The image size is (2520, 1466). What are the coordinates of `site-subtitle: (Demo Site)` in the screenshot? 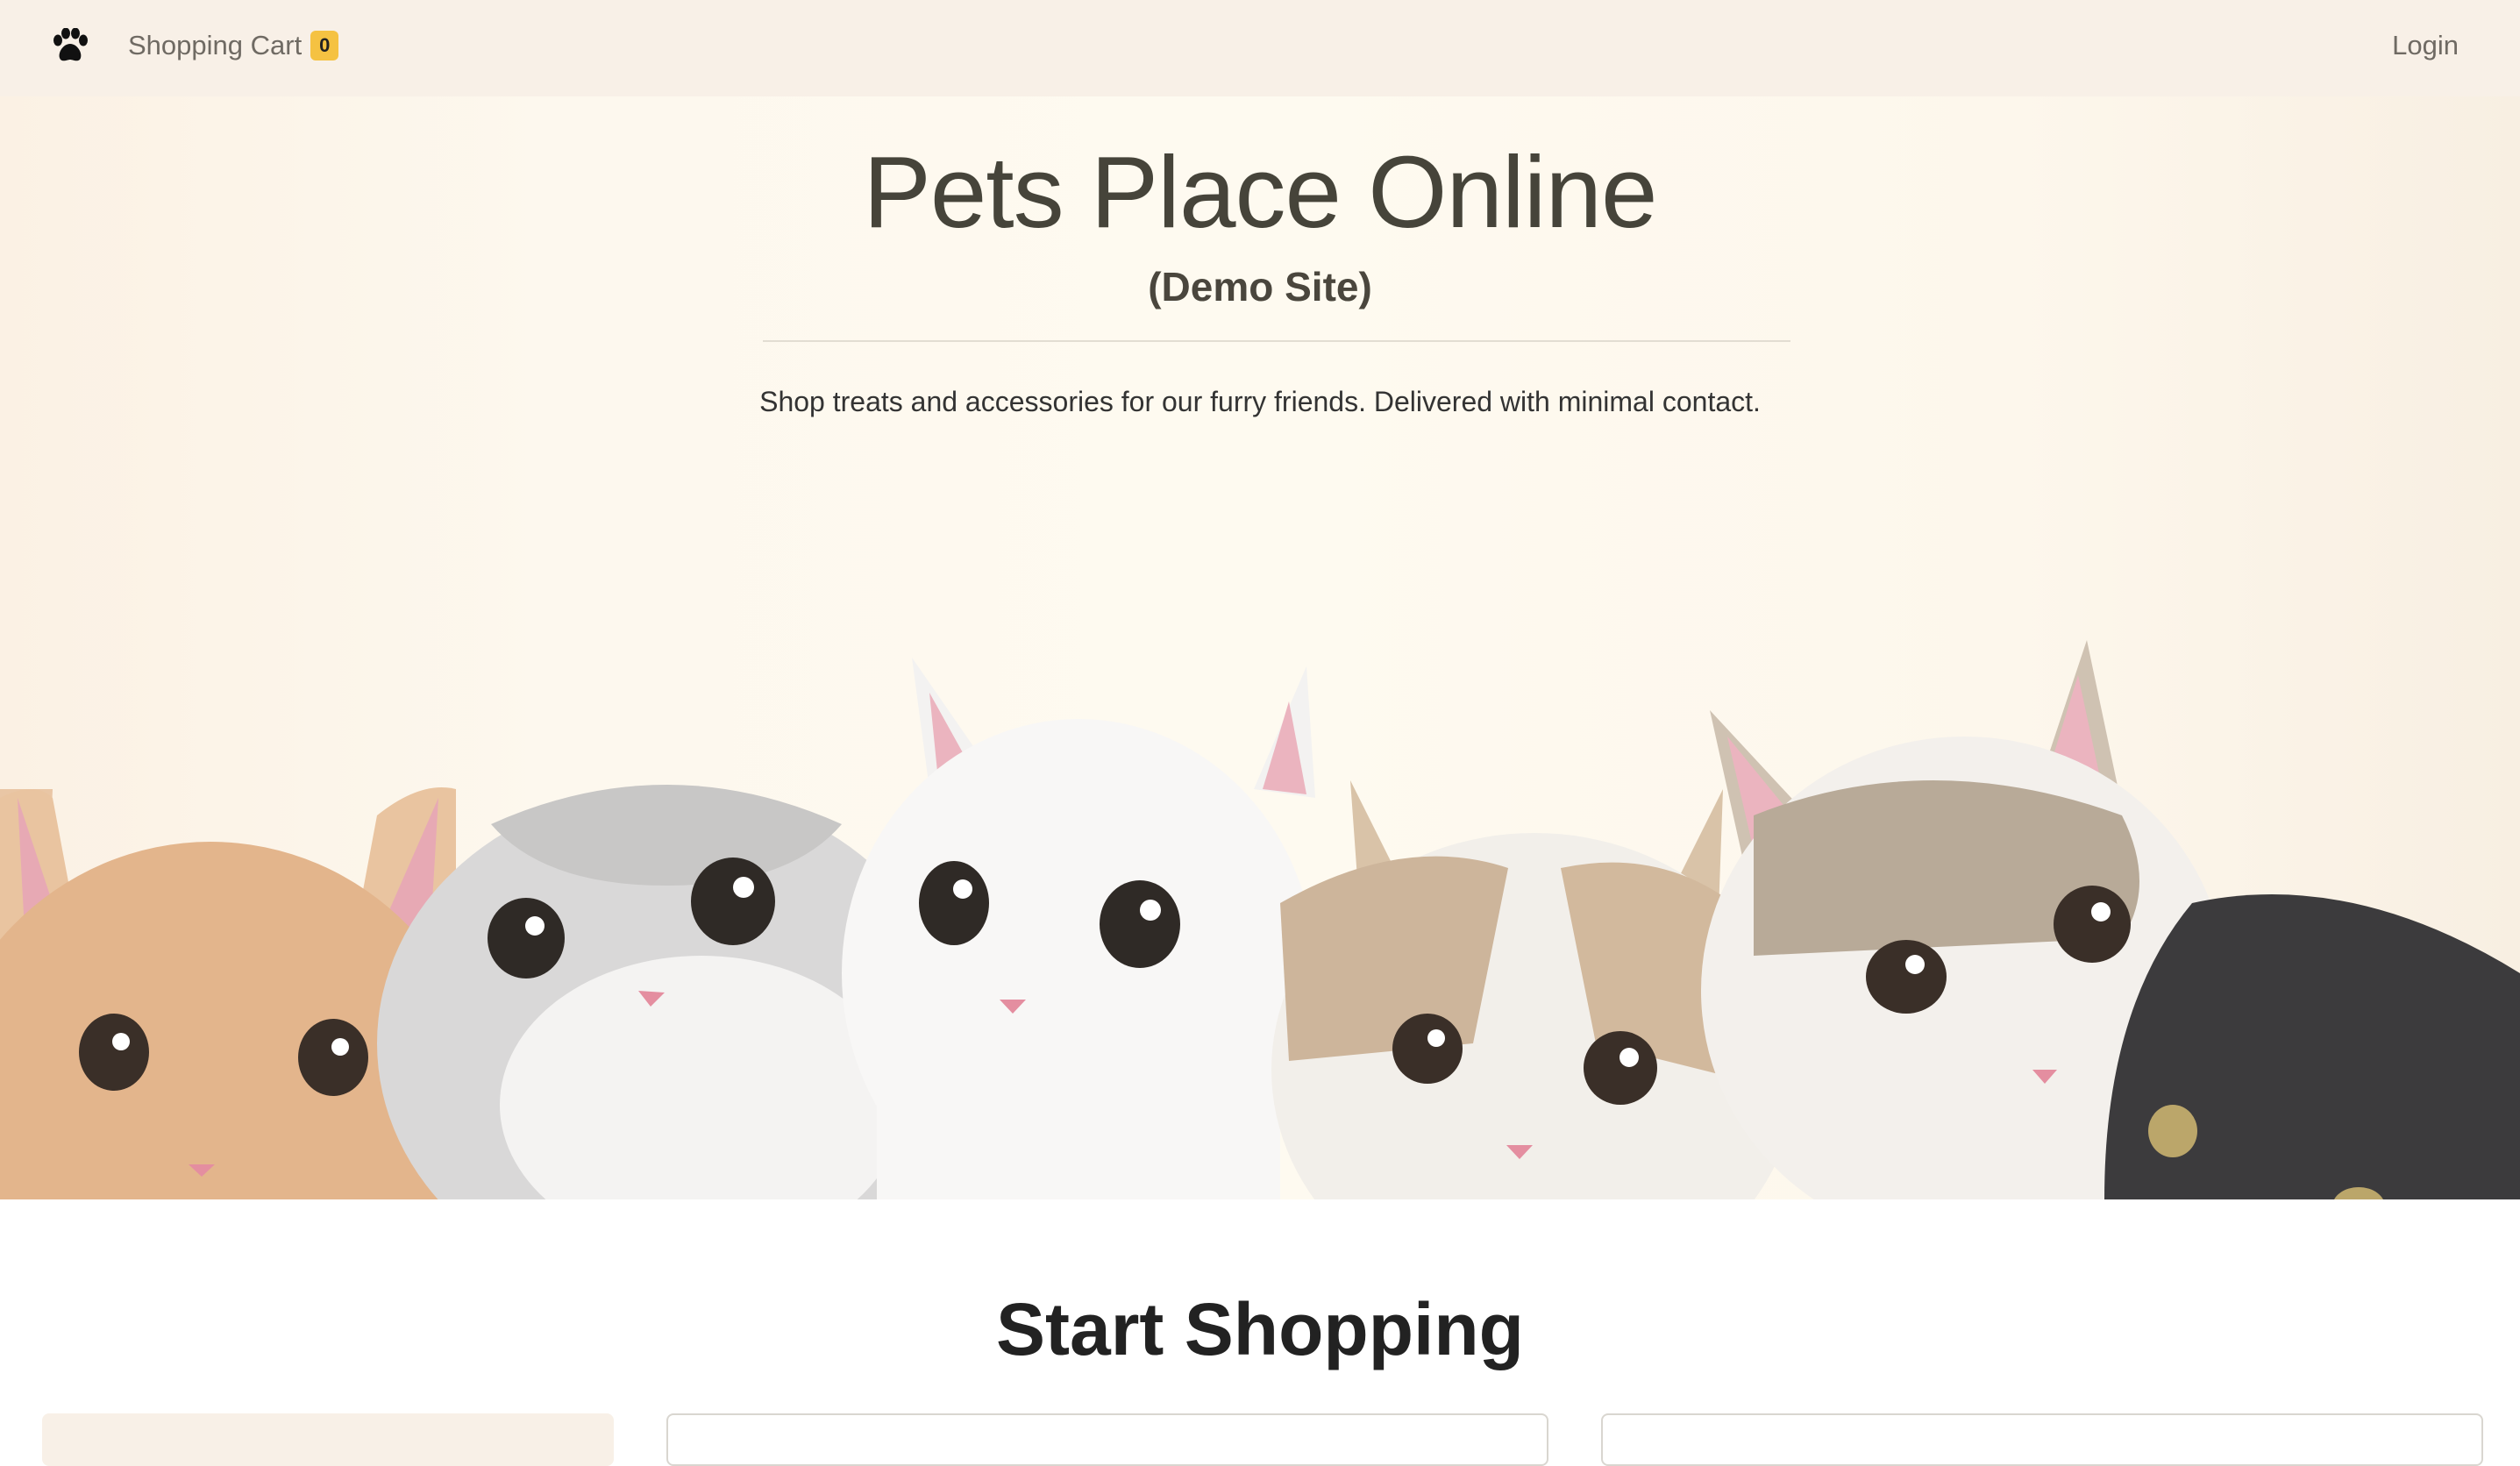 It's located at (1260, 287).